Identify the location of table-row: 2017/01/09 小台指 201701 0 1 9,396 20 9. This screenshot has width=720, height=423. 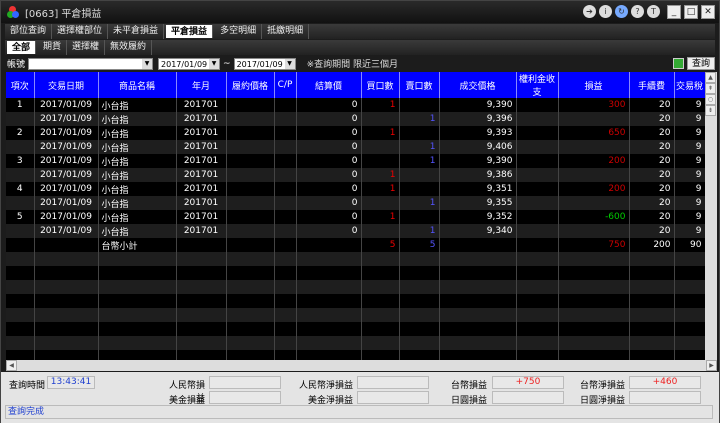
(355, 119).